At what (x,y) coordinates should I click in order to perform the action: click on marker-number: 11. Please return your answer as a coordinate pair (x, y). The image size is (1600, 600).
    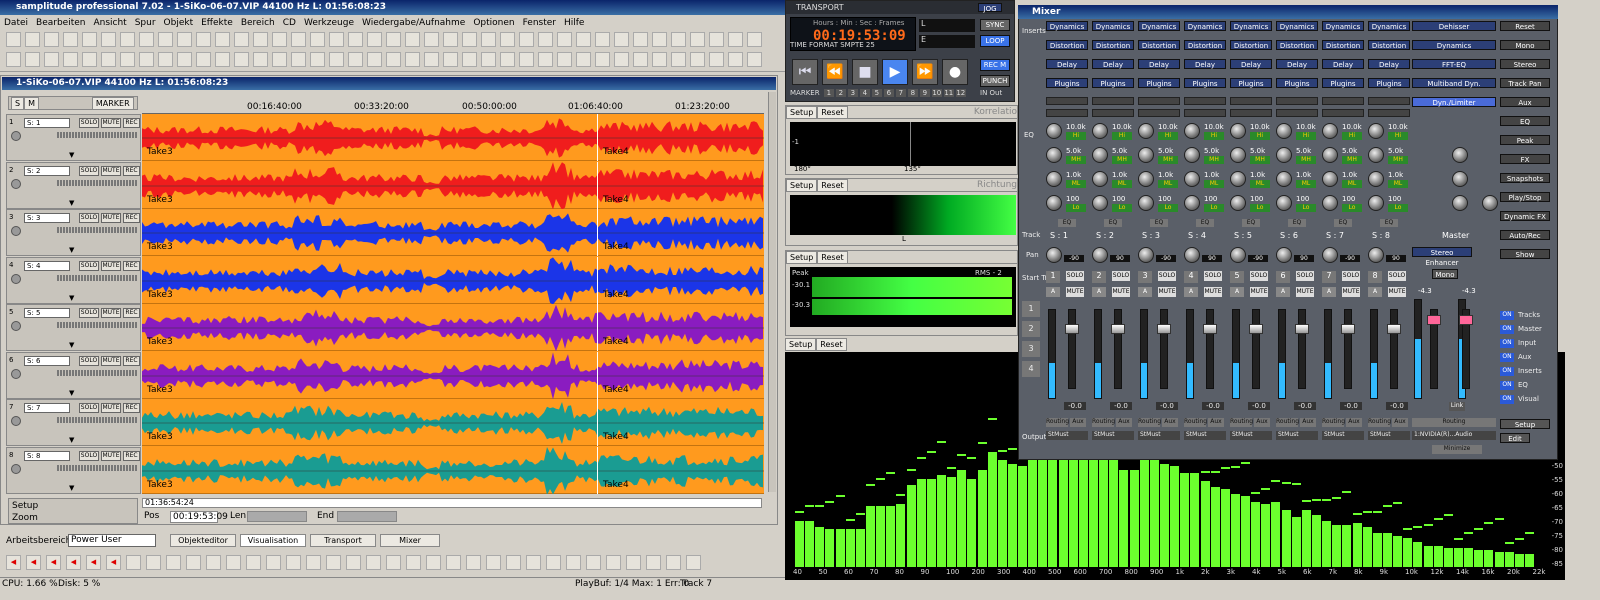
    Looking at the image, I should click on (948, 93).